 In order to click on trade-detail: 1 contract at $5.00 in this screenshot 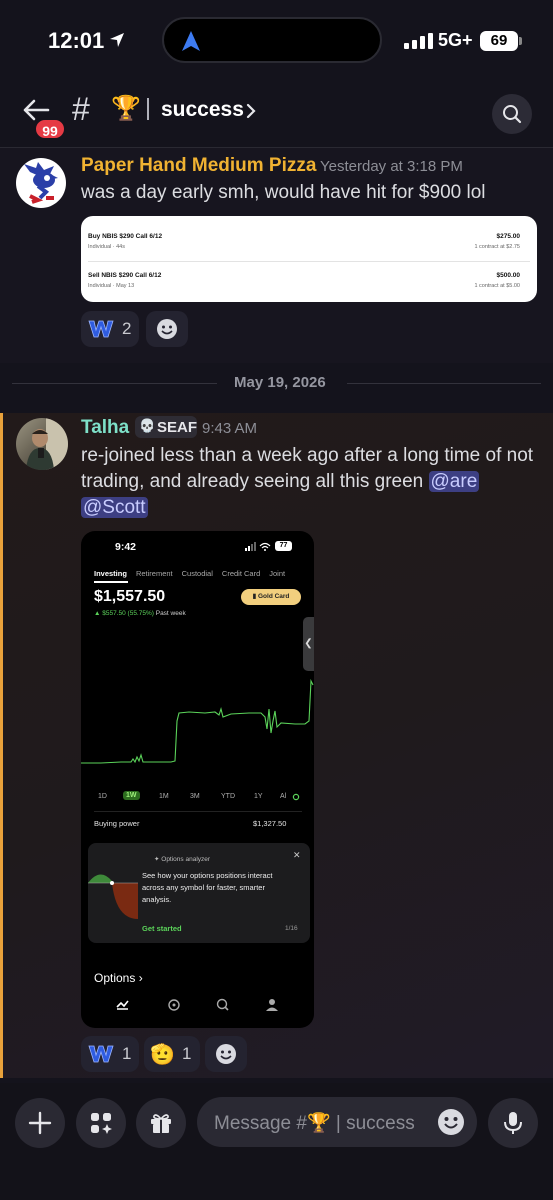, I will do `click(497, 286)`.